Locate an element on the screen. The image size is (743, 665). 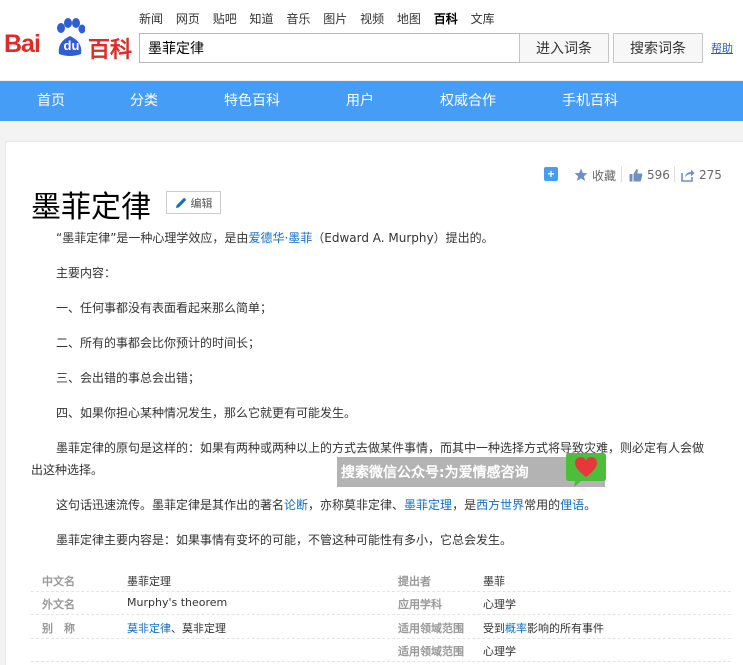
spread-text-e: 。 is located at coordinates (590, 505).